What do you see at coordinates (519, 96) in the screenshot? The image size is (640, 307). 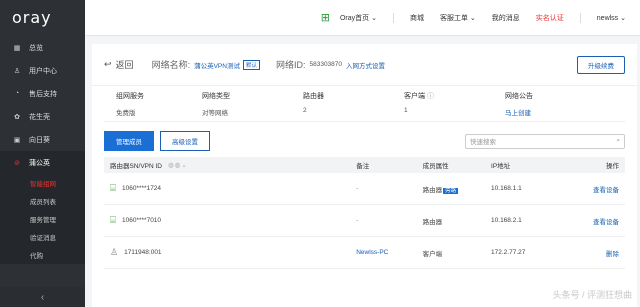 I see `info-key: 网络公告` at bounding box center [519, 96].